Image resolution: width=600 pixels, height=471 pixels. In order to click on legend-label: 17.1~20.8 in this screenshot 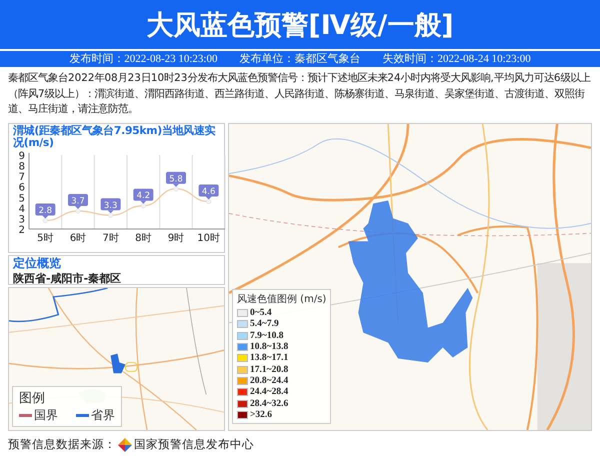, I will do `click(269, 369)`.